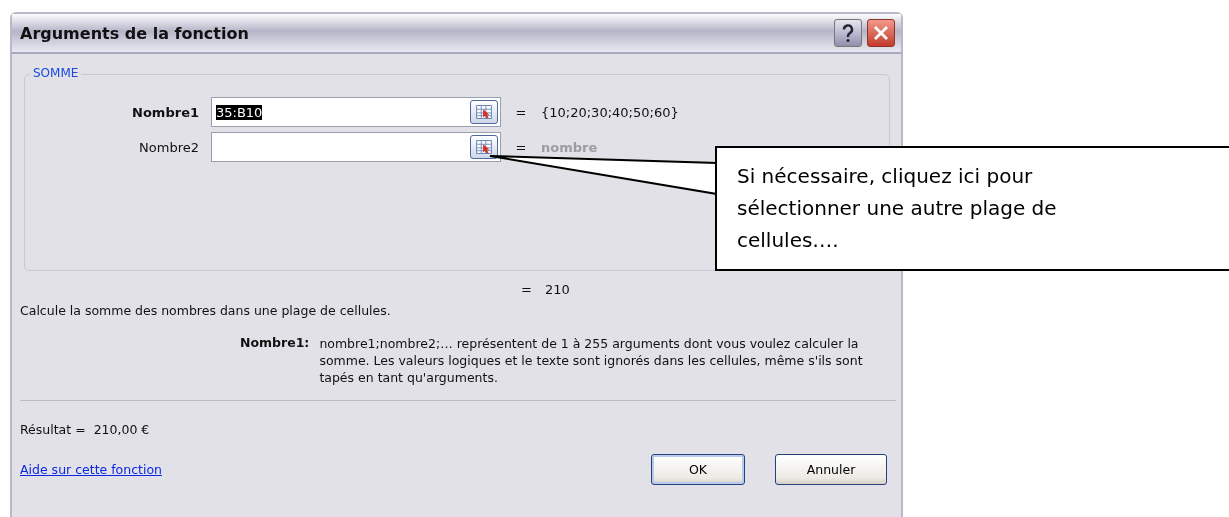 Image resolution: width=1229 pixels, height=517 pixels. Describe the element at coordinates (356, 112) in the screenshot. I see `argument-input: 35:B10` at that location.